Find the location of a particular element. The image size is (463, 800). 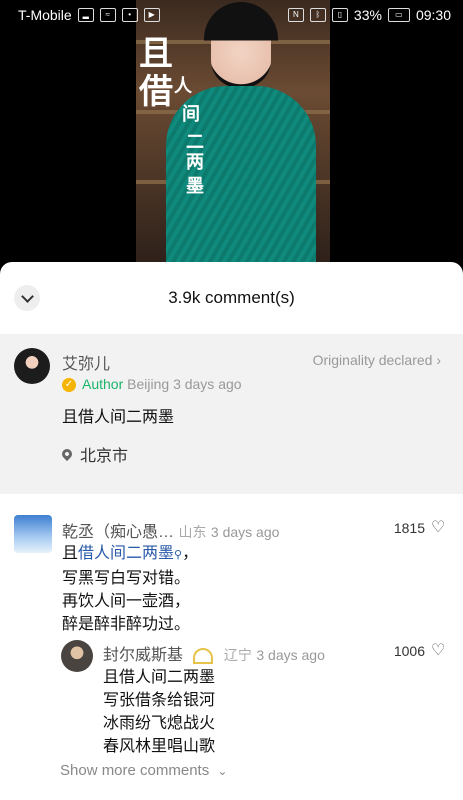

comment-text: 且借人间二两墨⚲， 写黑写白写对错。 再饮人间一壶酒， 醉是醉非醉功过。 is located at coordinates (130, 589).